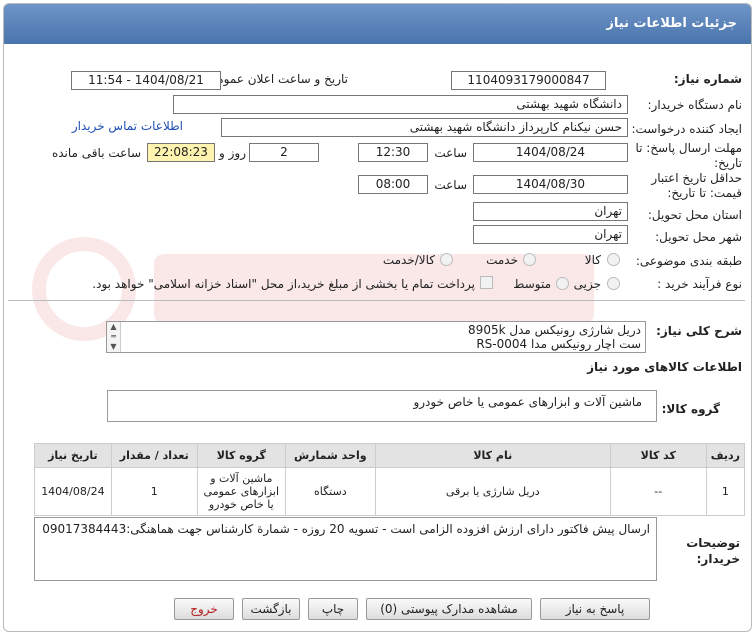  I want to click on goods-group-label: گروه کالا:, so click(690, 409).